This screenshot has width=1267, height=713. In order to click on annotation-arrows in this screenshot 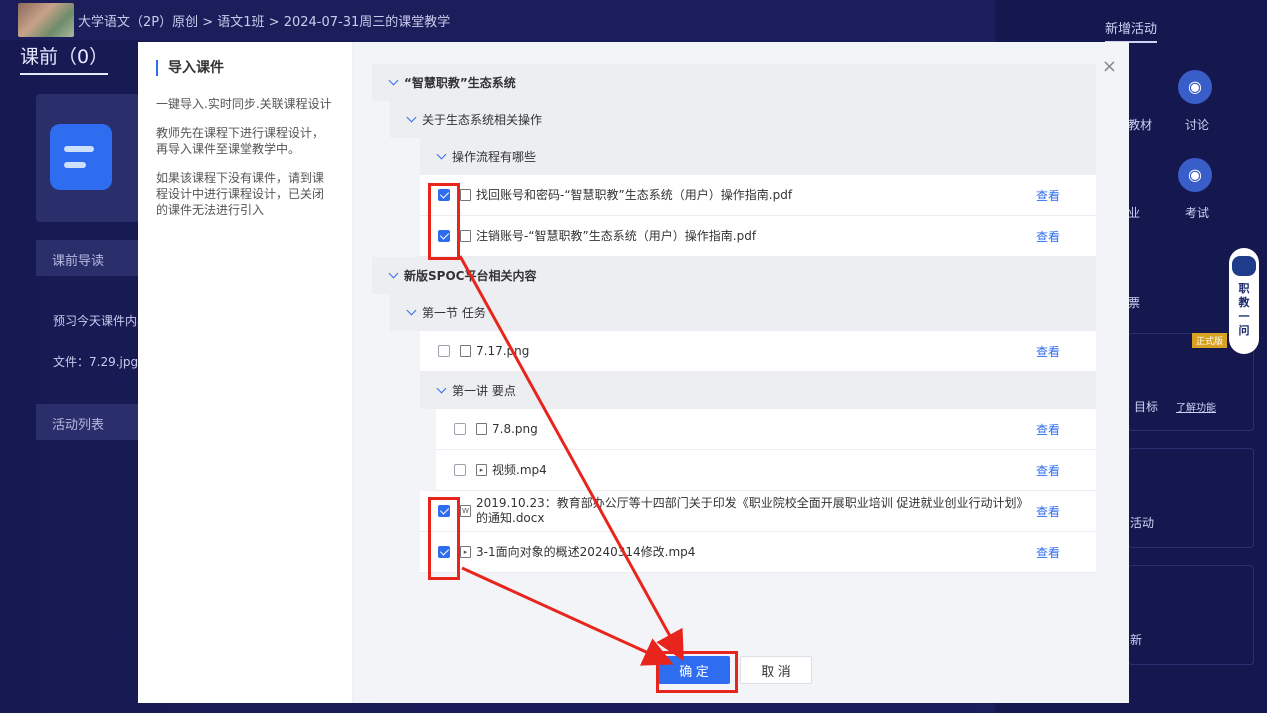, I will do `click(571, 460)`.